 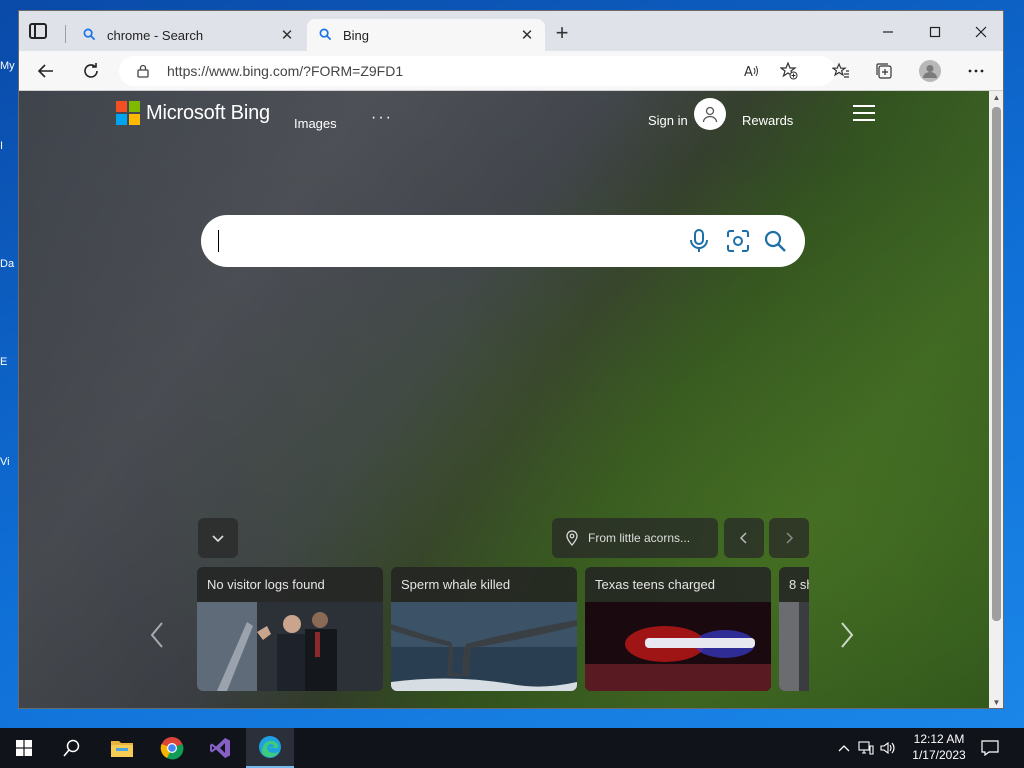 I want to click on settings-more-button, so click(x=976, y=71).